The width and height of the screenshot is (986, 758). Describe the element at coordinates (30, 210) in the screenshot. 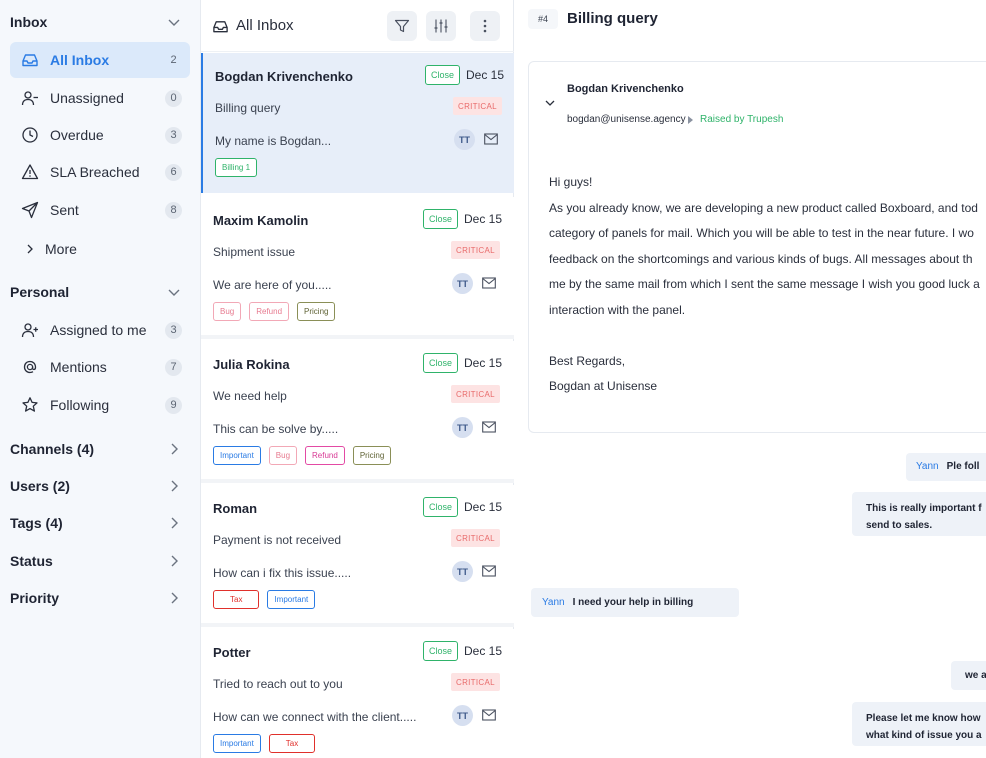

I see `send-icon` at that location.